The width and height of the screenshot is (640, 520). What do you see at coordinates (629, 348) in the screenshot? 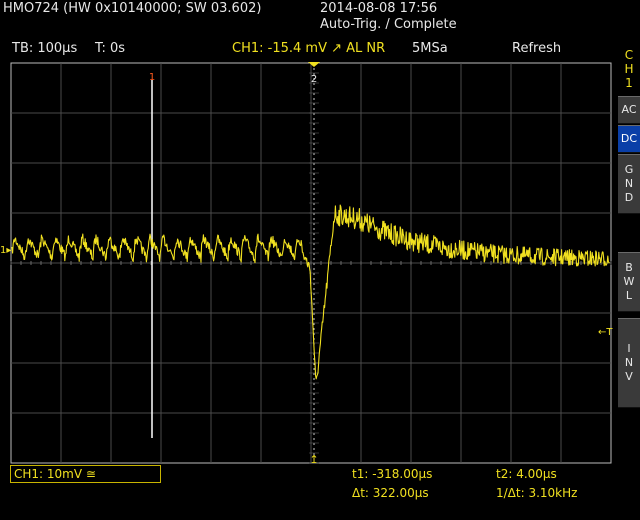
I see `button-letter: I` at bounding box center [629, 348].